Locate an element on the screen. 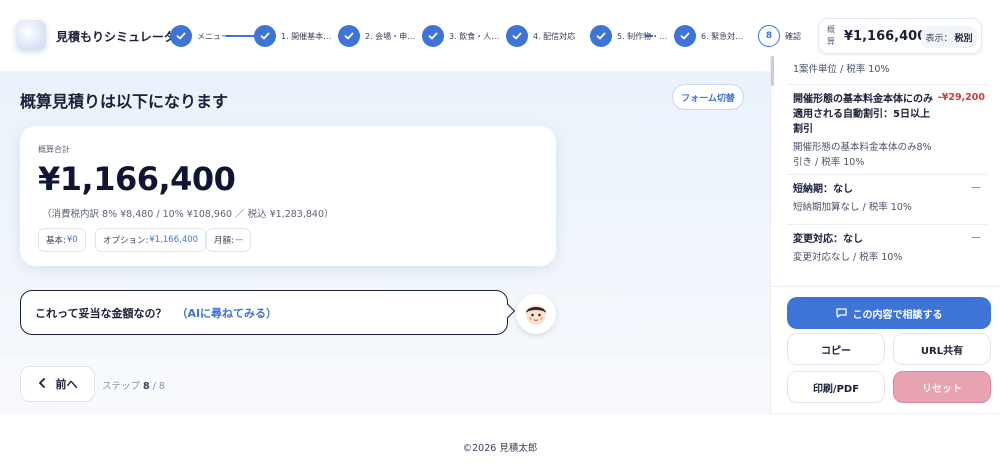 The width and height of the screenshot is (1000, 470). copyright-text: ©2026 見積太郎 is located at coordinates (500, 448).